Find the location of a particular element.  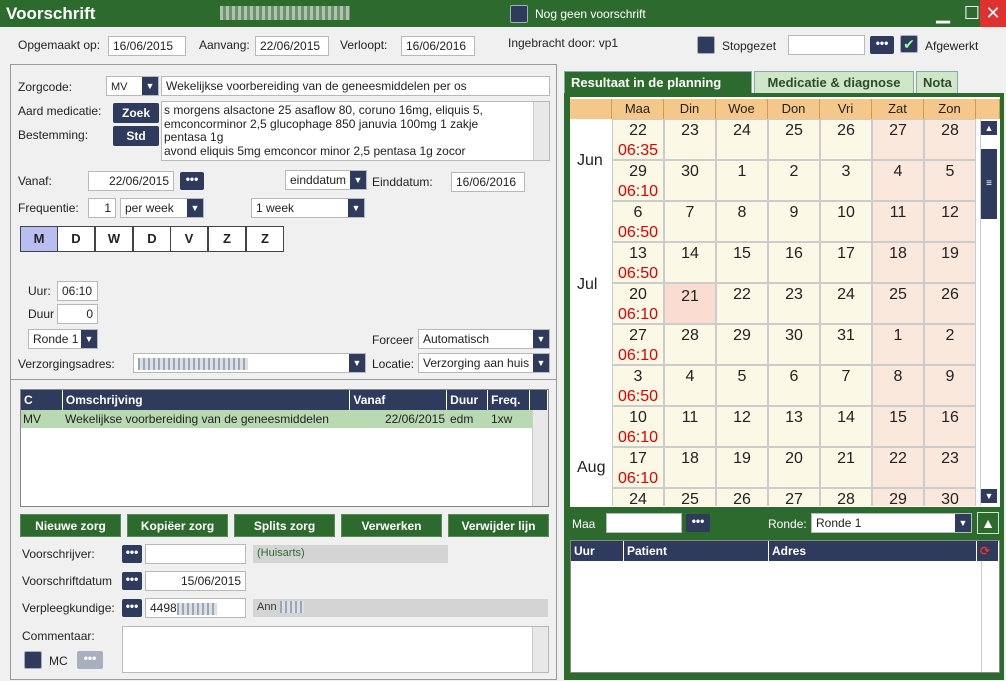

calendar-day-cell: 7 is located at coordinates (846, 385).